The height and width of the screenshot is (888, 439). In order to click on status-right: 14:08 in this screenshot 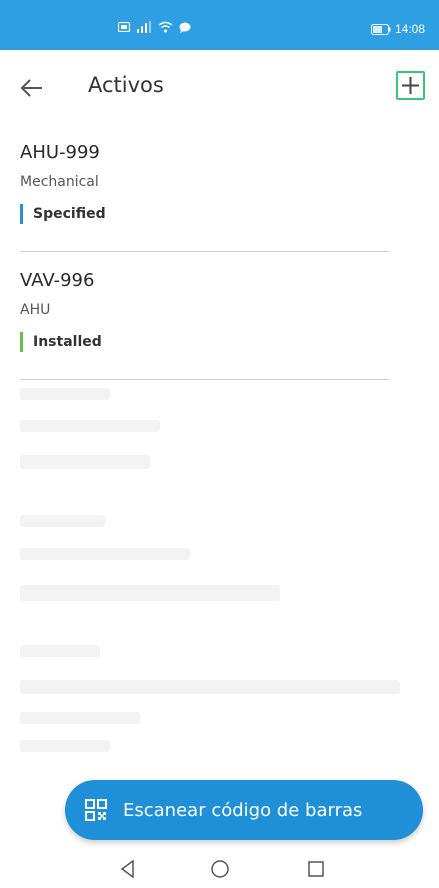, I will do `click(397, 29)`.